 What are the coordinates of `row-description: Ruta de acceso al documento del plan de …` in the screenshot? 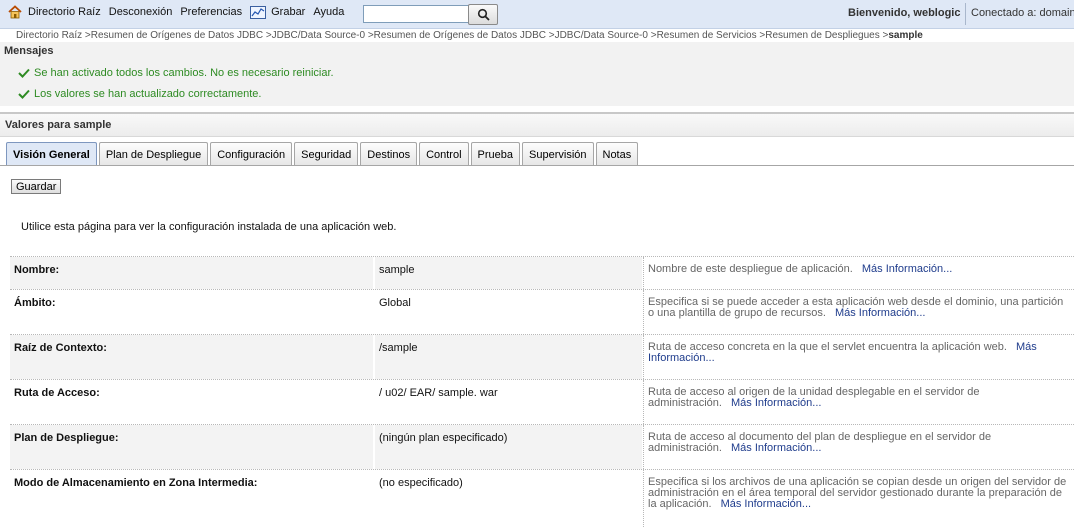 It's located at (858, 447).